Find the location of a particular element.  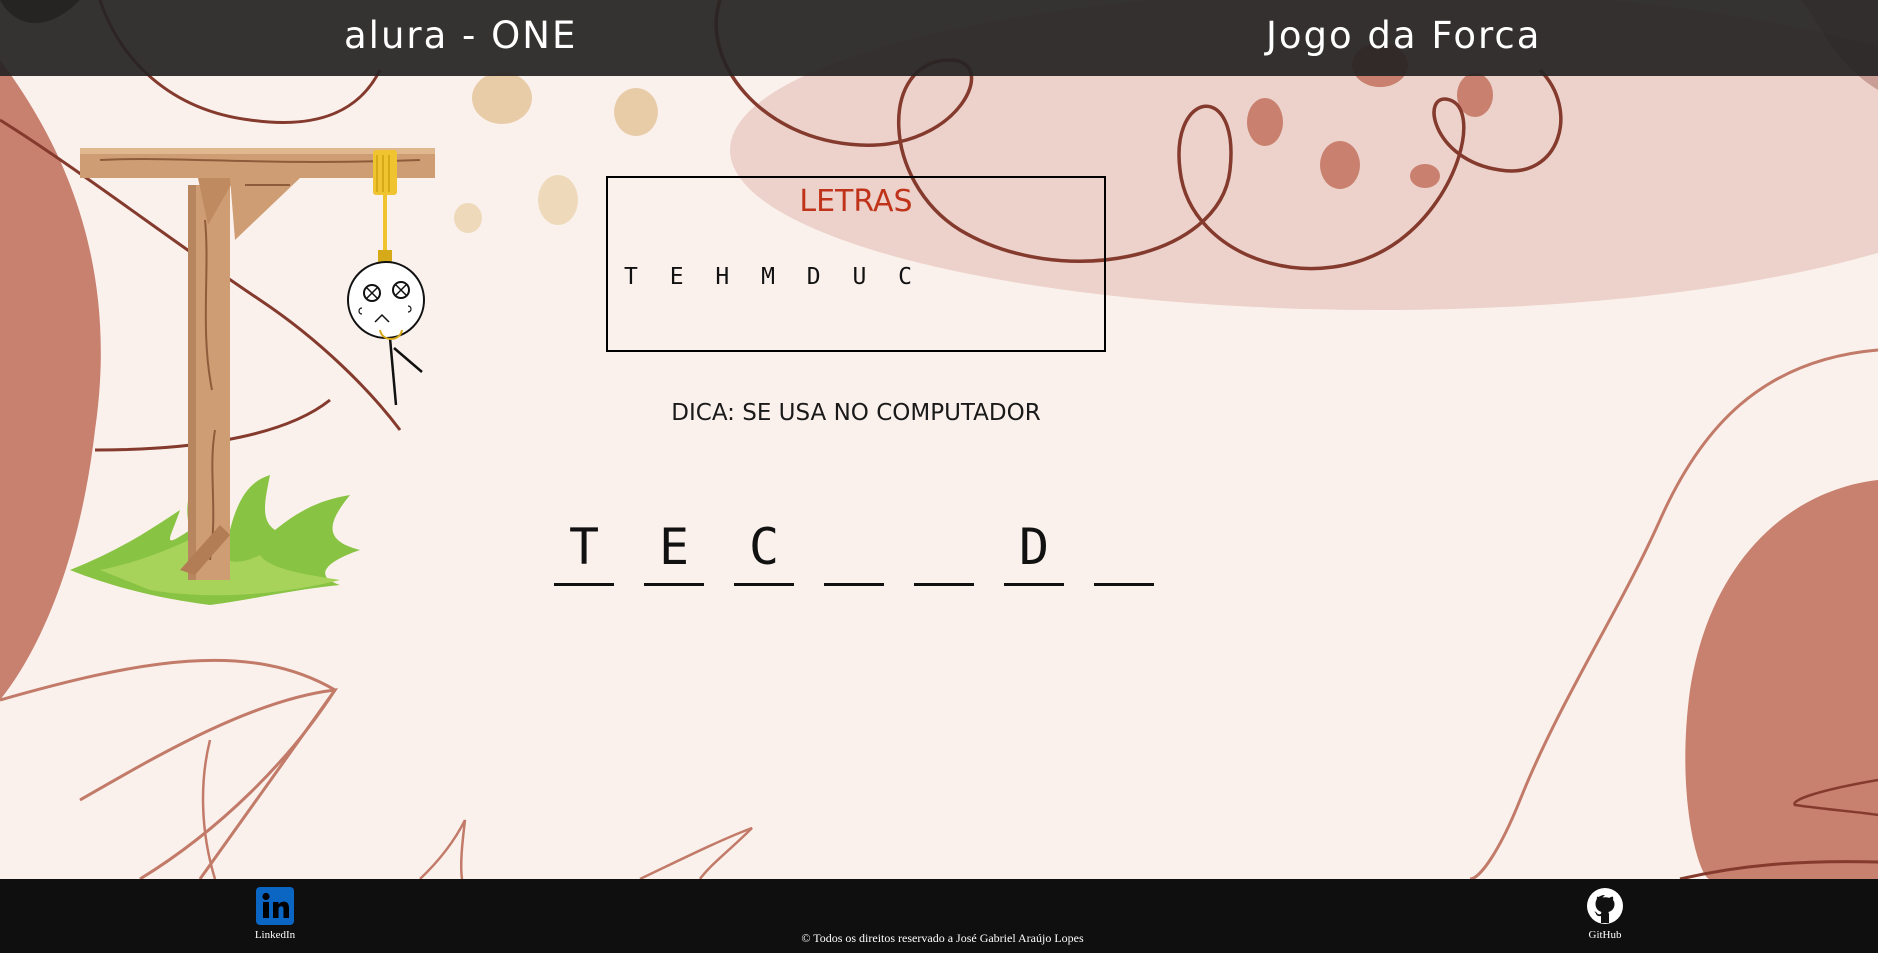

rope-icon is located at coordinates (385, 206).